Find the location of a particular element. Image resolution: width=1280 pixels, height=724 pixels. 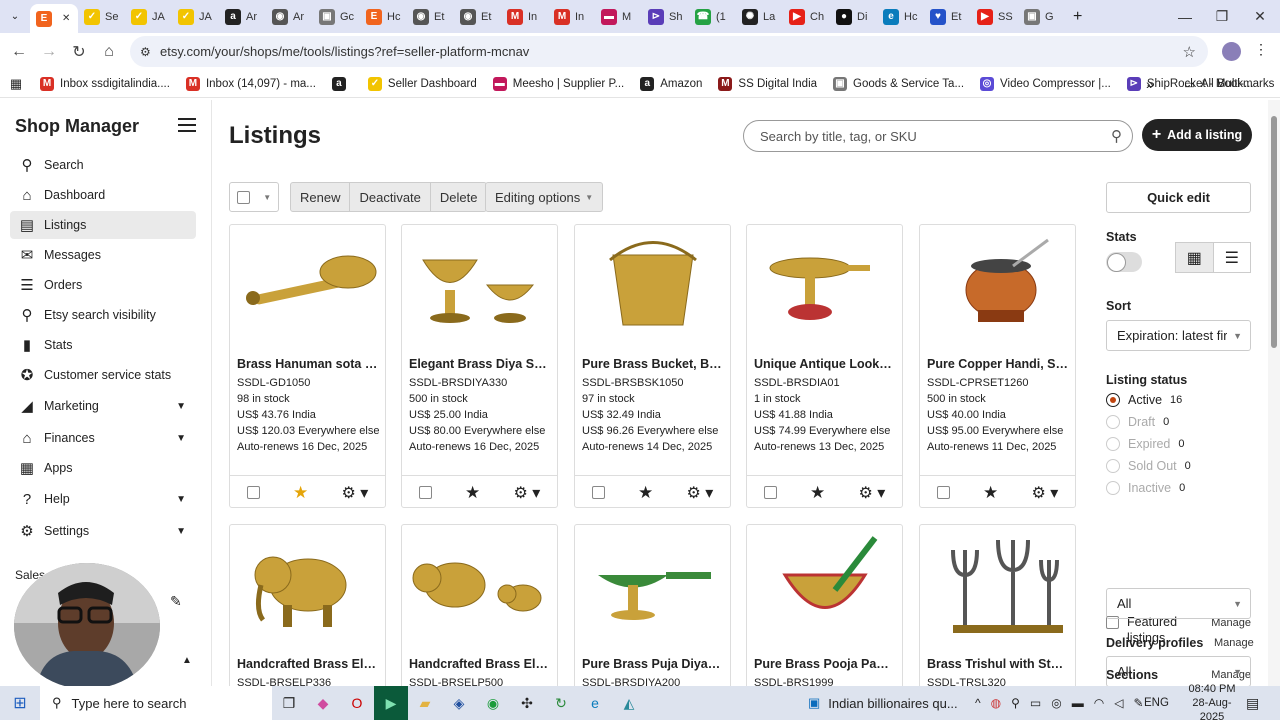

menu-icon: ⋮ is located at coordinates (1261, 49).